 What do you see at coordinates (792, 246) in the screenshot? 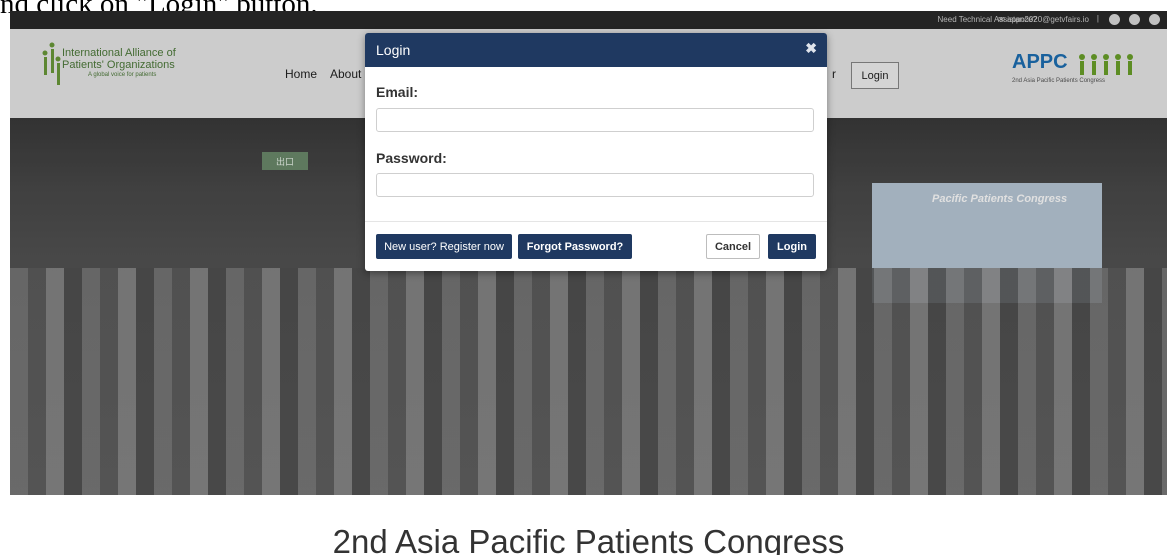
I see `login-button: Login` at bounding box center [792, 246].